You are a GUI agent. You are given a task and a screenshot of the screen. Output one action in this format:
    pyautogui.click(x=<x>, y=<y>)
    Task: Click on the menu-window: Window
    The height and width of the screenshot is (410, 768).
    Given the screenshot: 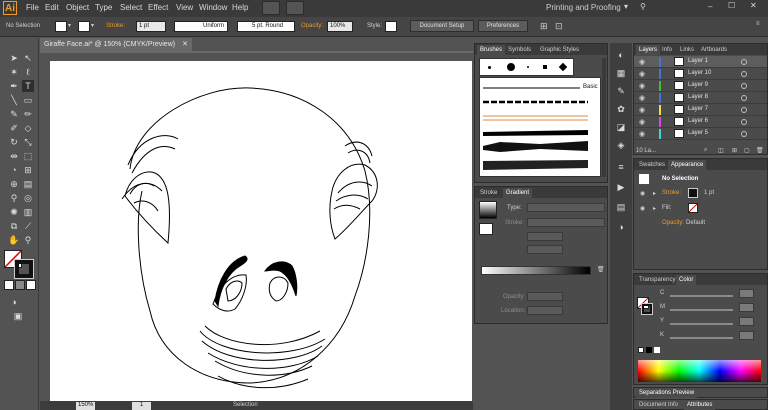 What is the action you would take?
    pyautogui.click(x=213, y=7)
    